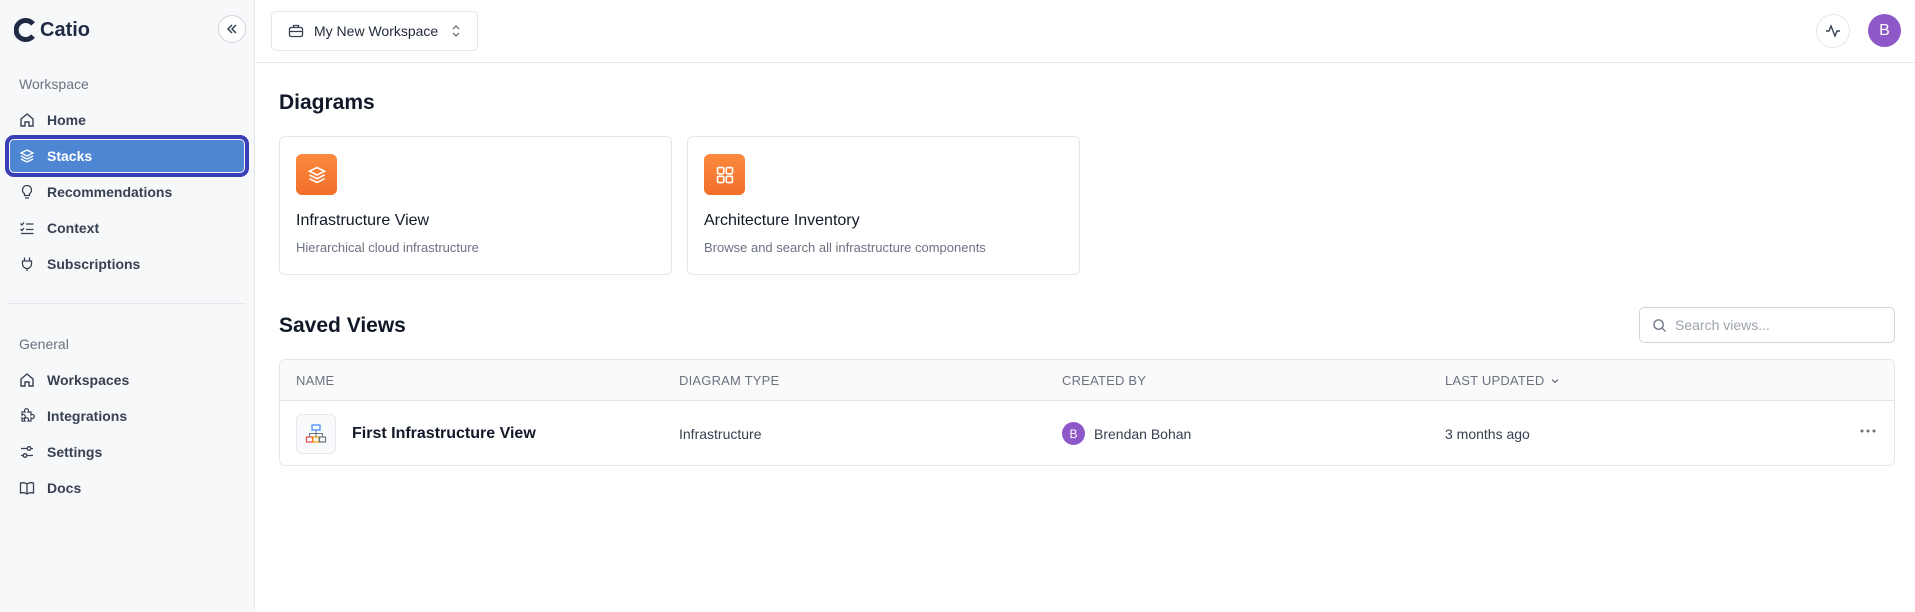 The image size is (1915, 612). I want to click on sidebar-item-context: Context, so click(127, 228).